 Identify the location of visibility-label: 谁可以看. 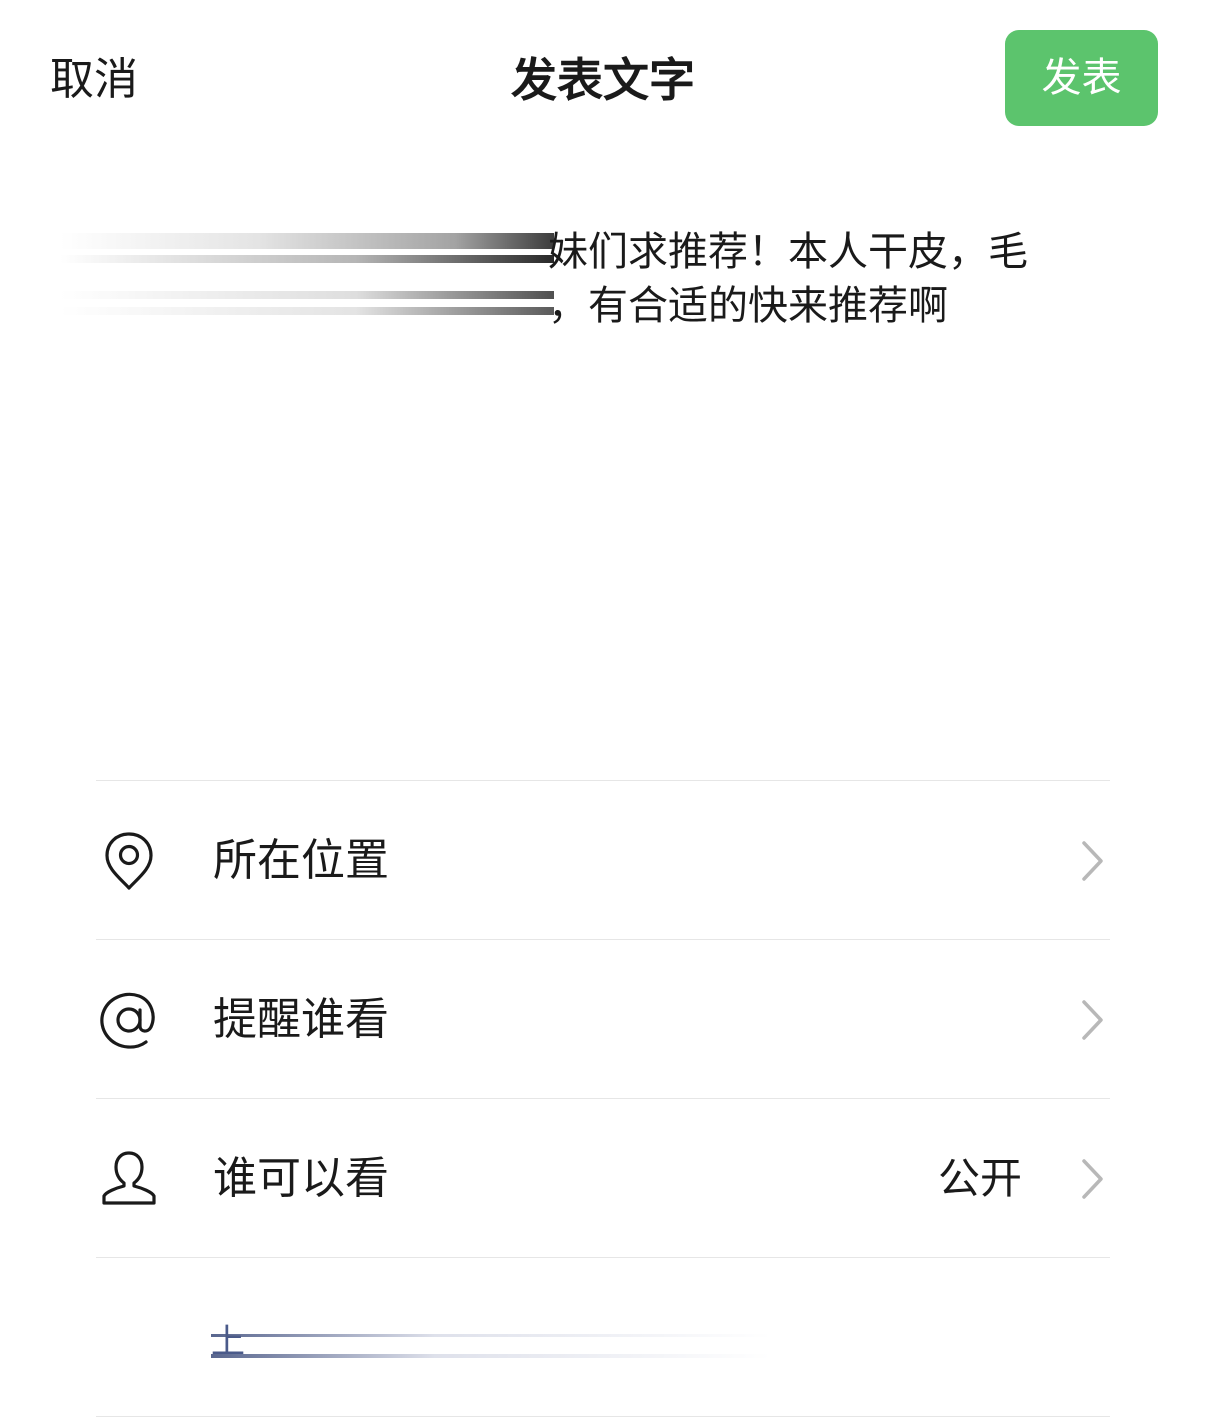
(301, 1178).